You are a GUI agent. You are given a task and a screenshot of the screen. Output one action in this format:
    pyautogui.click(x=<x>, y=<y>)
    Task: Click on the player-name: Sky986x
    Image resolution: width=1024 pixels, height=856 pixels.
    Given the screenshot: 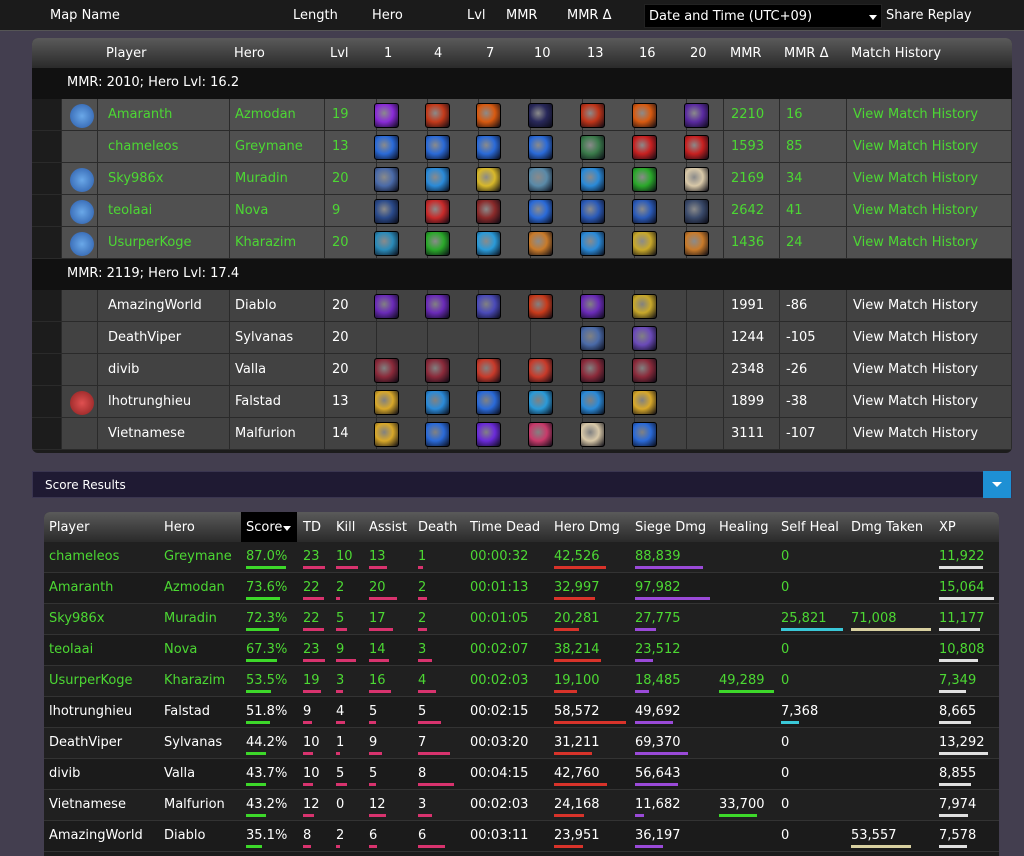 What is the action you would take?
    pyautogui.click(x=136, y=178)
    